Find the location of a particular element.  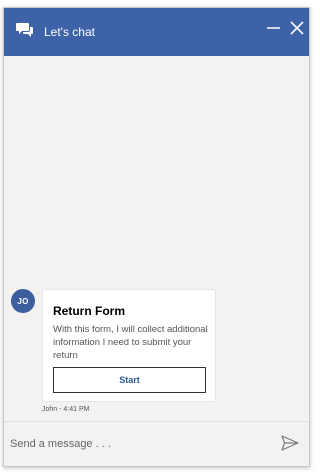

close-icon is located at coordinates (297, 28).